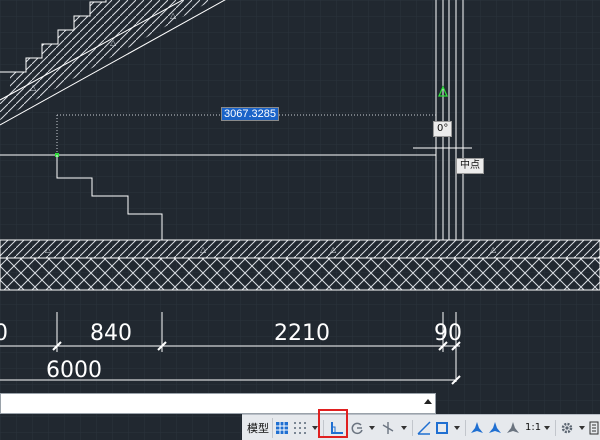 The image size is (600, 440). I want to click on snap-tracking-icon, so click(424, 427).